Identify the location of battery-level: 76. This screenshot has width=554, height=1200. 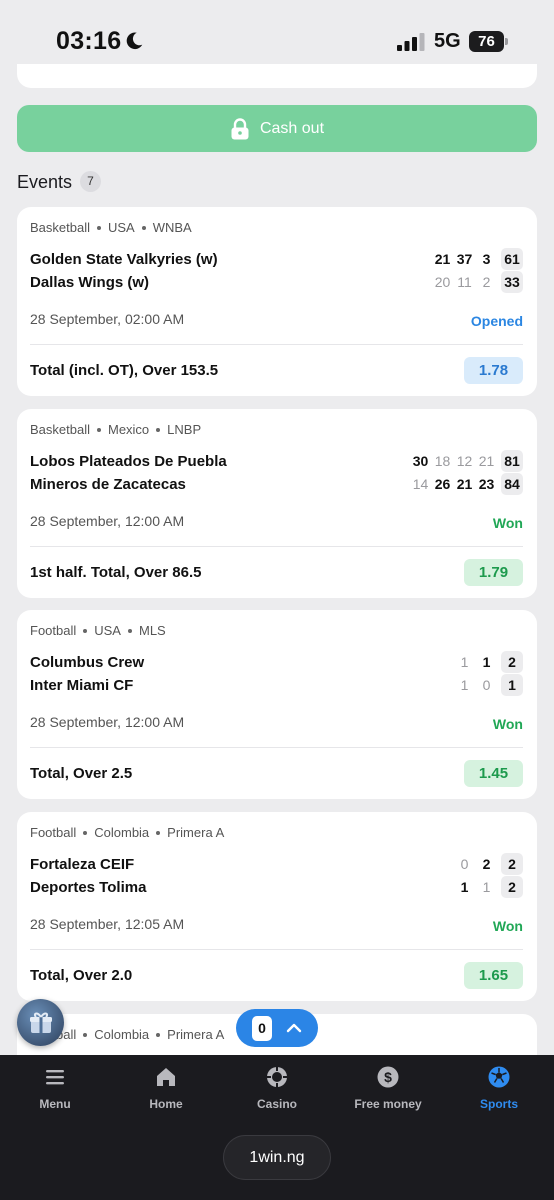
(486, 41).